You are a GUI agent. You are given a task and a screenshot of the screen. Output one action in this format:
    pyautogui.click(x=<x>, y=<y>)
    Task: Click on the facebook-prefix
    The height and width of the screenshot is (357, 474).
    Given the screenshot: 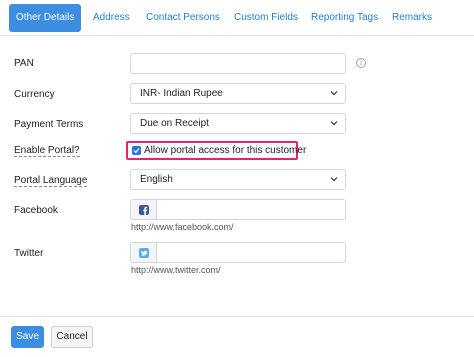 What is the action you would take?
    pyautogui.click(x=144, y=209)
    